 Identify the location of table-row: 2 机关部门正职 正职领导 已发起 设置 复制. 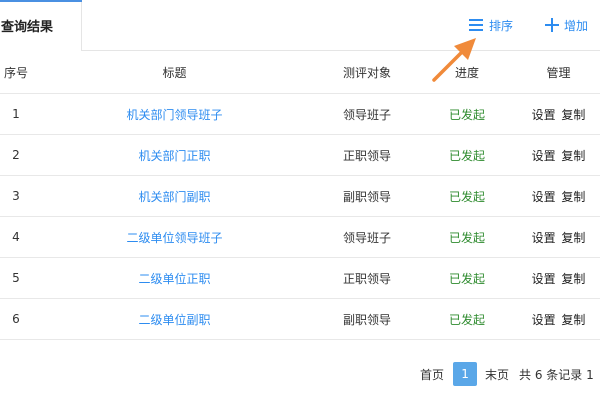
(300, 155).